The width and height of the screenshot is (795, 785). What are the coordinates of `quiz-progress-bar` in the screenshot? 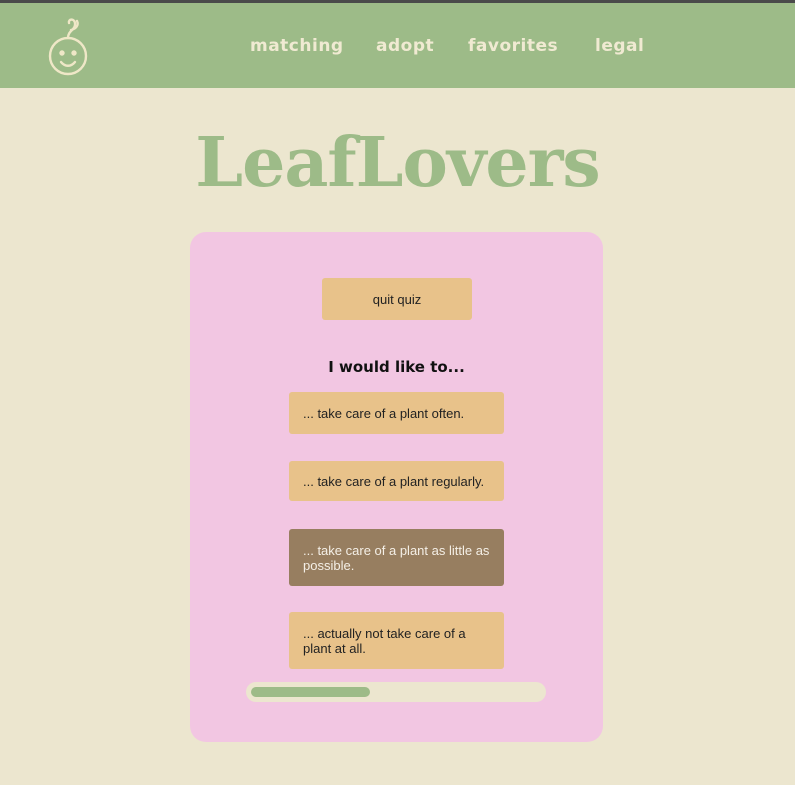 It's located at (396, 692).